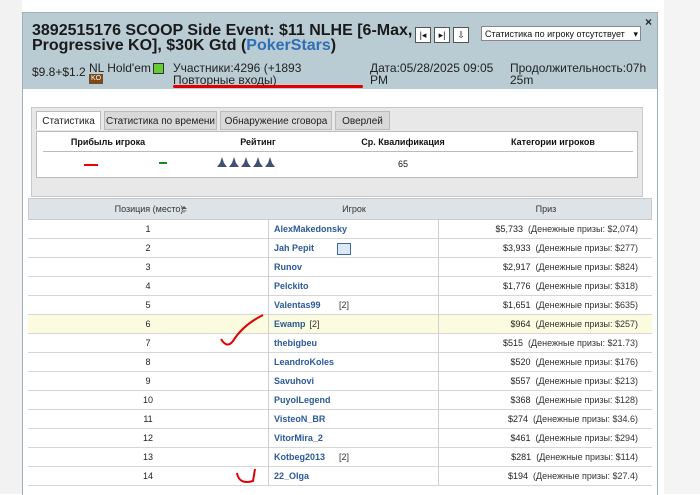 This screenshot has width=700, height=495. I want to click on download-icon: ⇩, so click(461, 35).